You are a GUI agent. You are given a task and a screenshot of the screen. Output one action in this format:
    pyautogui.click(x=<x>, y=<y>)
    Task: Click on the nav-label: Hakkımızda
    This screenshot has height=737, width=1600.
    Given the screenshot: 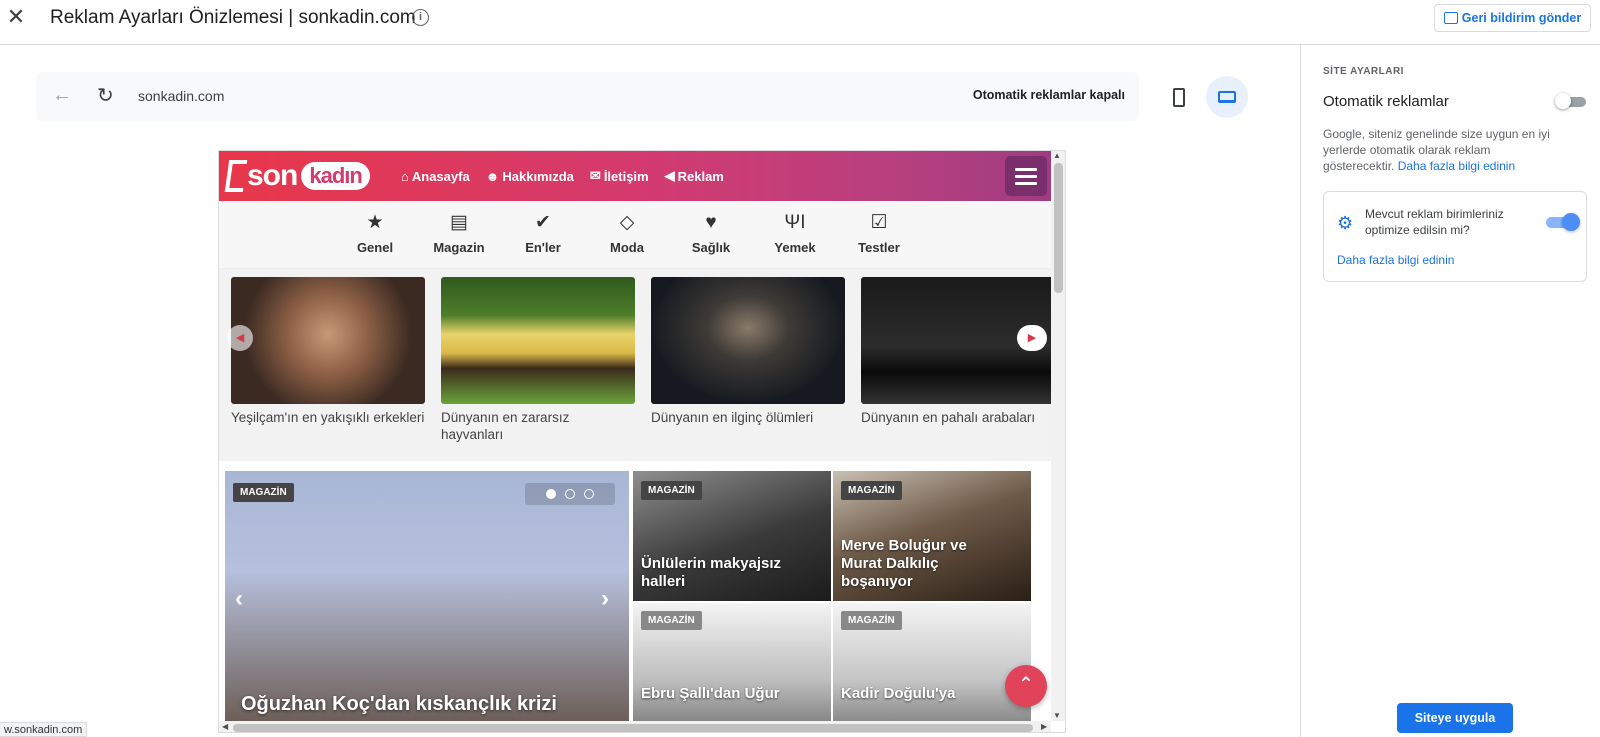 What is the action you would take?
    pyautogui.click(x=538, y=176)
    